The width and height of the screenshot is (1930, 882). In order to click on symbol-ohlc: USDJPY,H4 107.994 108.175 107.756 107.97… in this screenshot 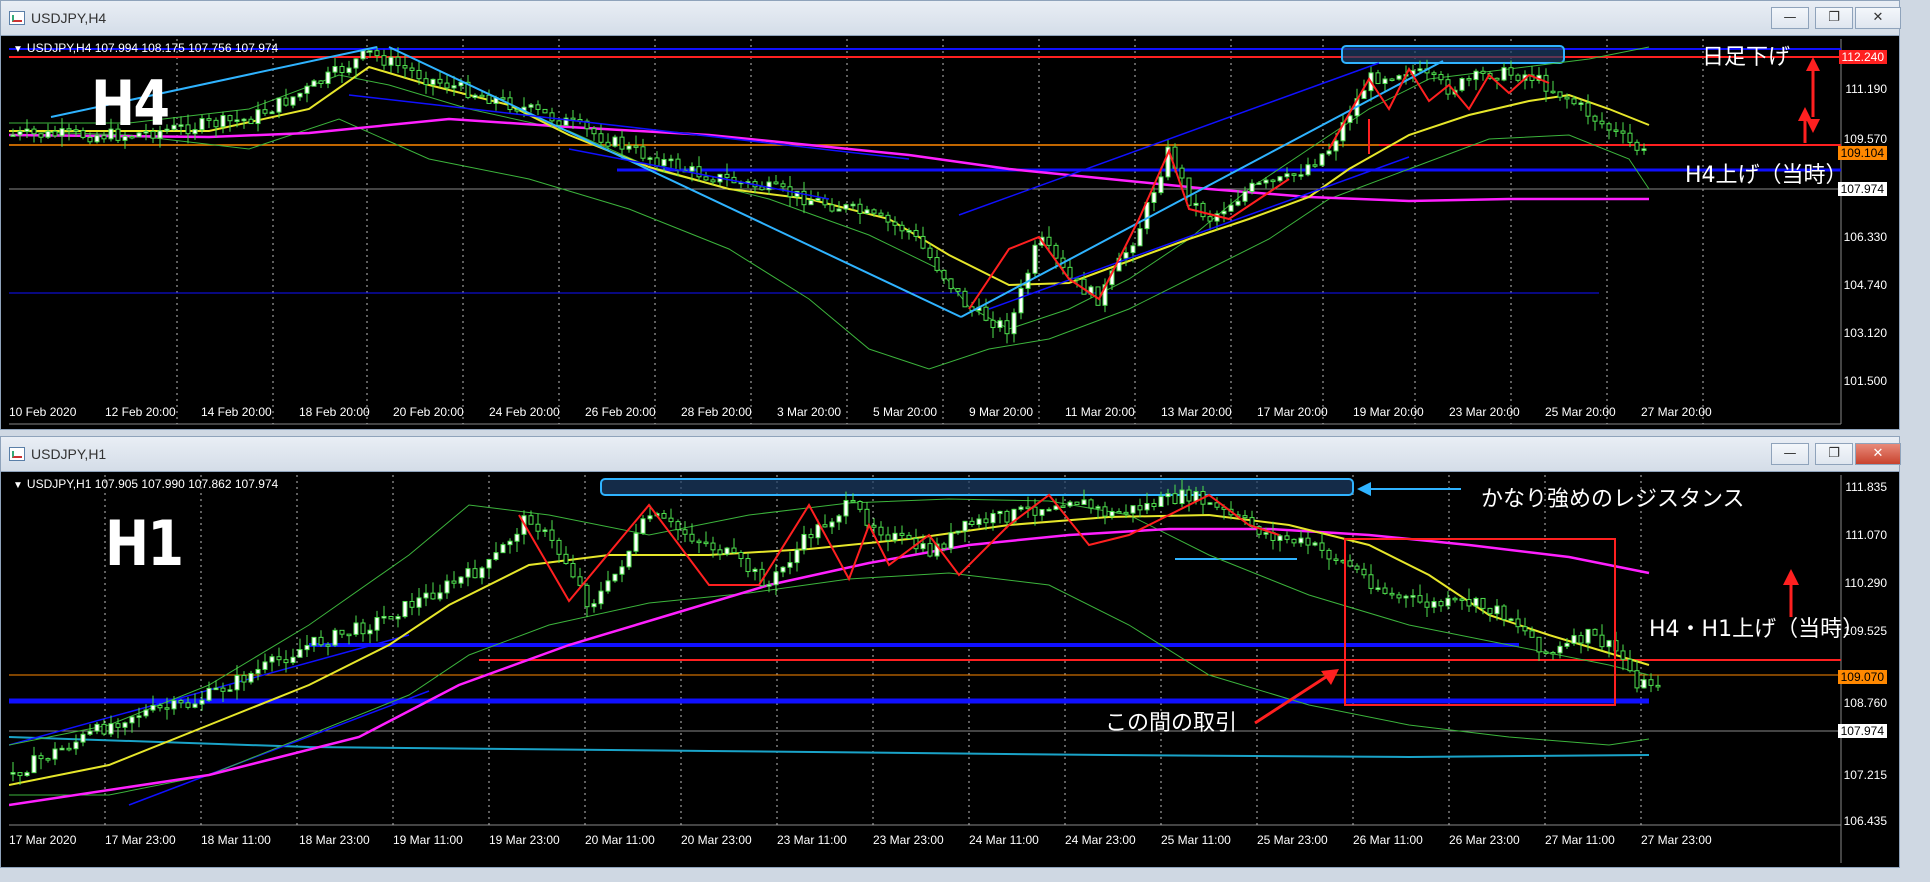, I will do `click(152, 48)`.